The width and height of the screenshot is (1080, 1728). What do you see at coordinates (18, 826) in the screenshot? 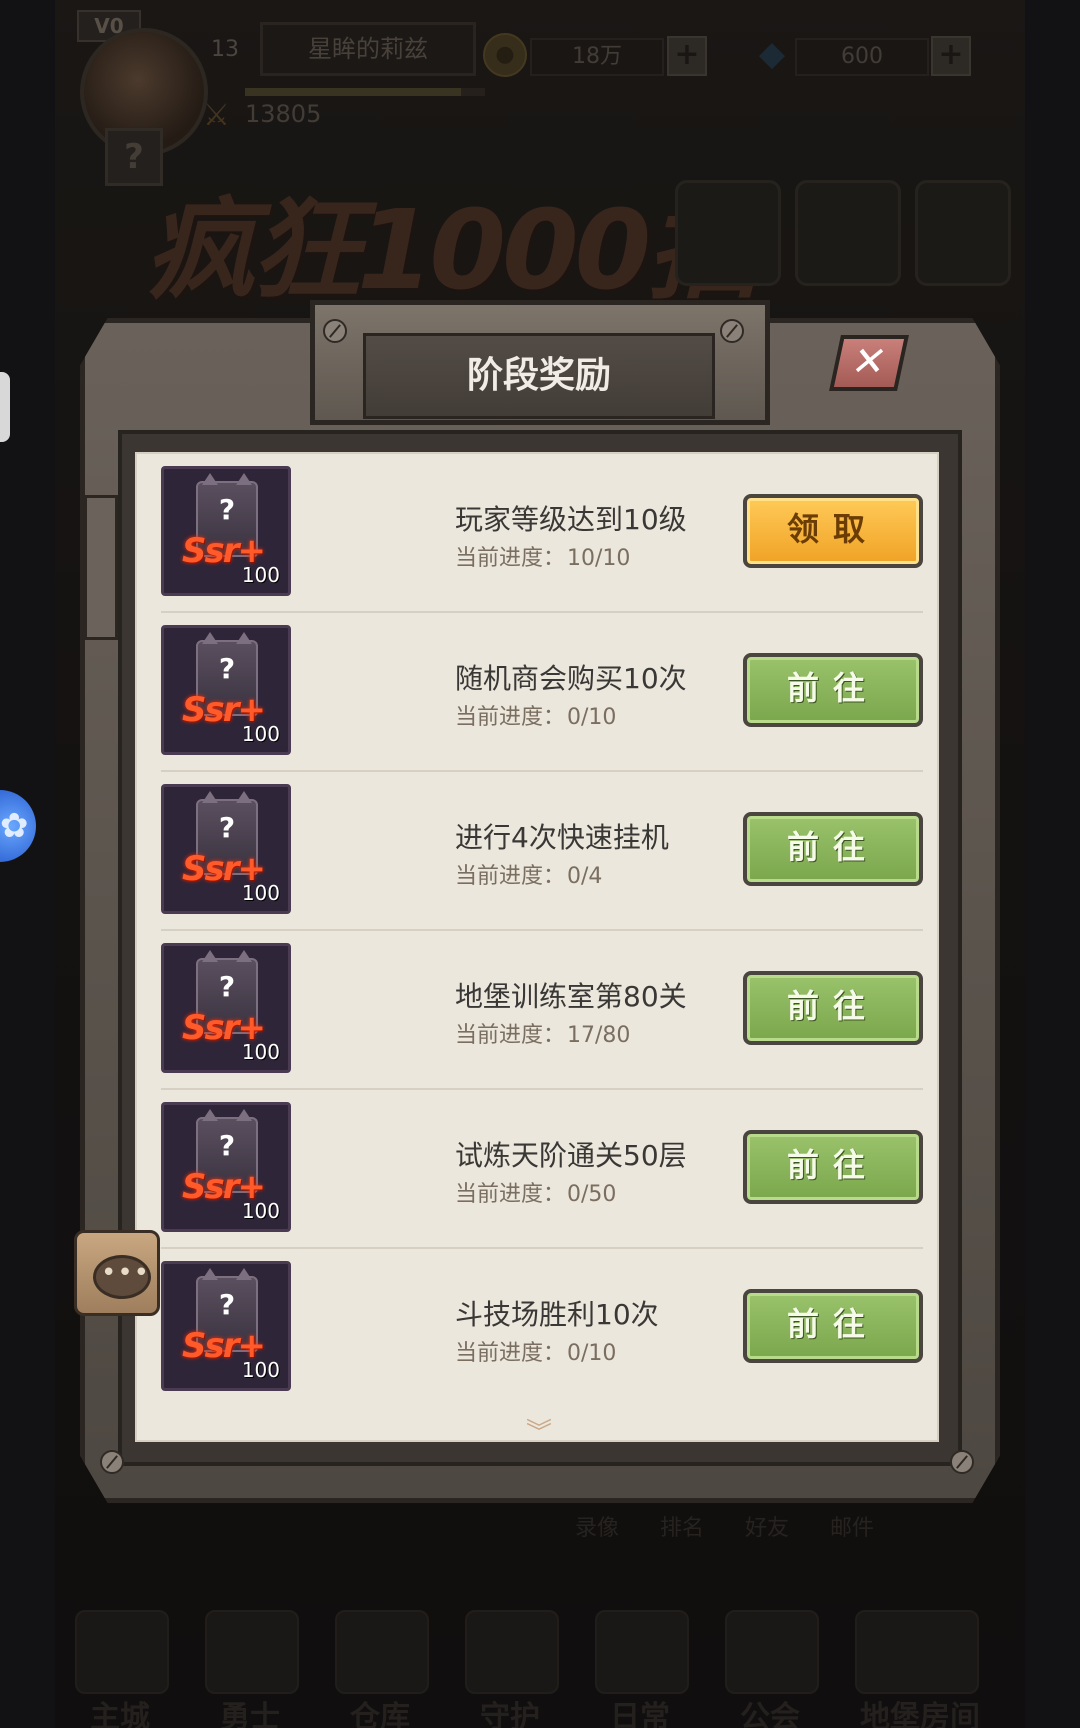
I see `floating-assist-ball-icon: ✿` at bounding box center [18, 826].